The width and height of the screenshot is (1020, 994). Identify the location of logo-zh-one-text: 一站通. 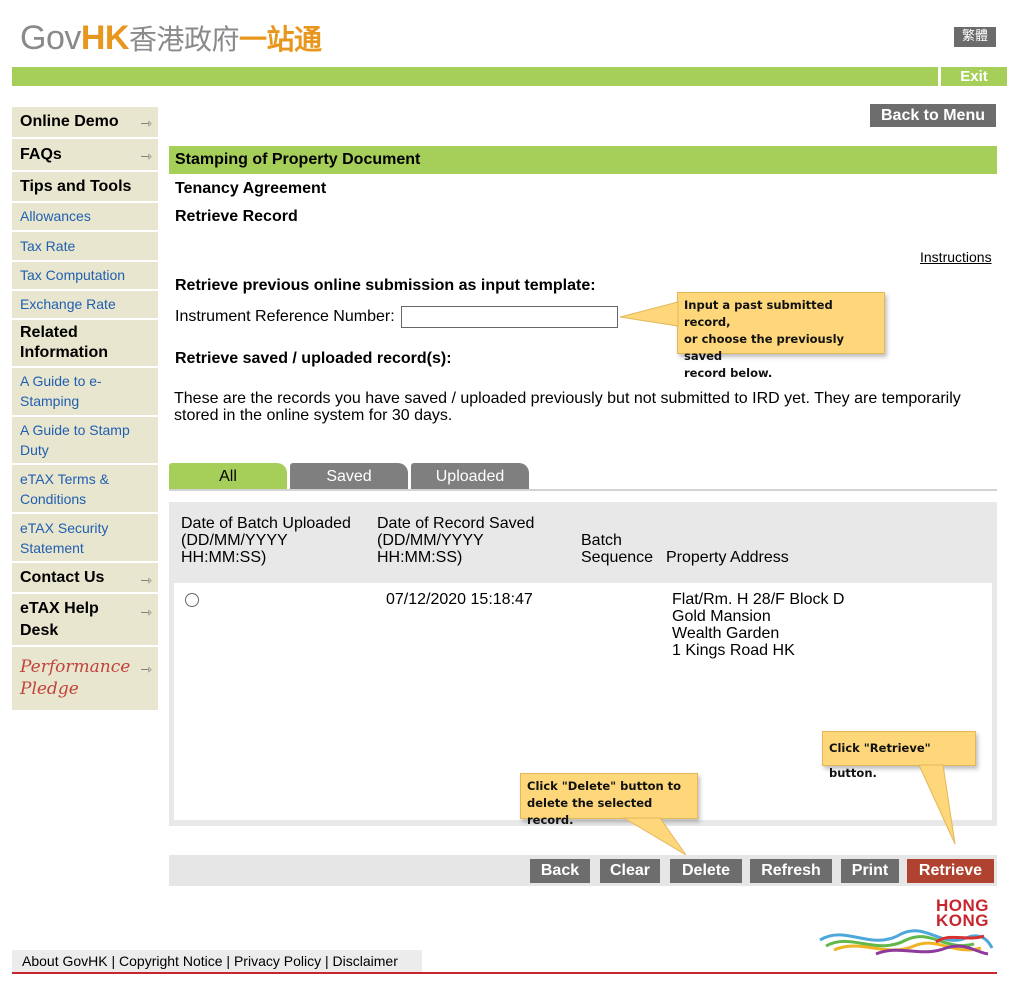
(280, 39).